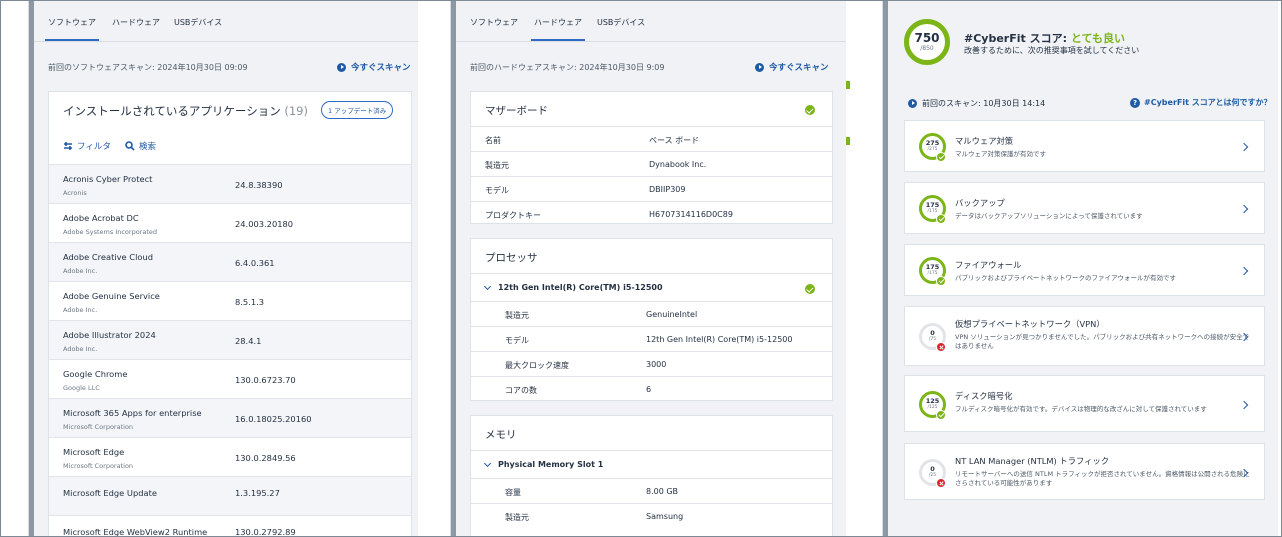  I want to click on item-score: 125, so click(932, 401).